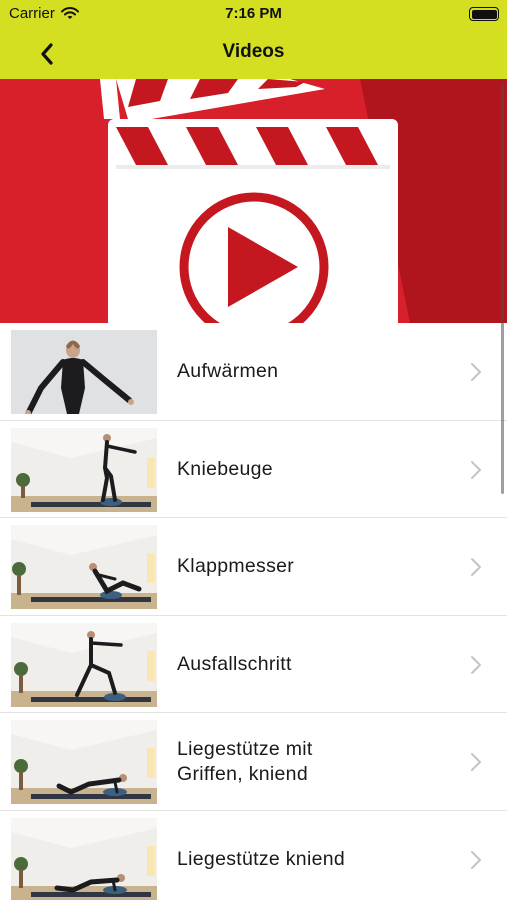  Describe the element at coordinates (245, 761) in the screenshot. I see `list-item-label: Liegestütze mit Griffen, kniend` at that location.